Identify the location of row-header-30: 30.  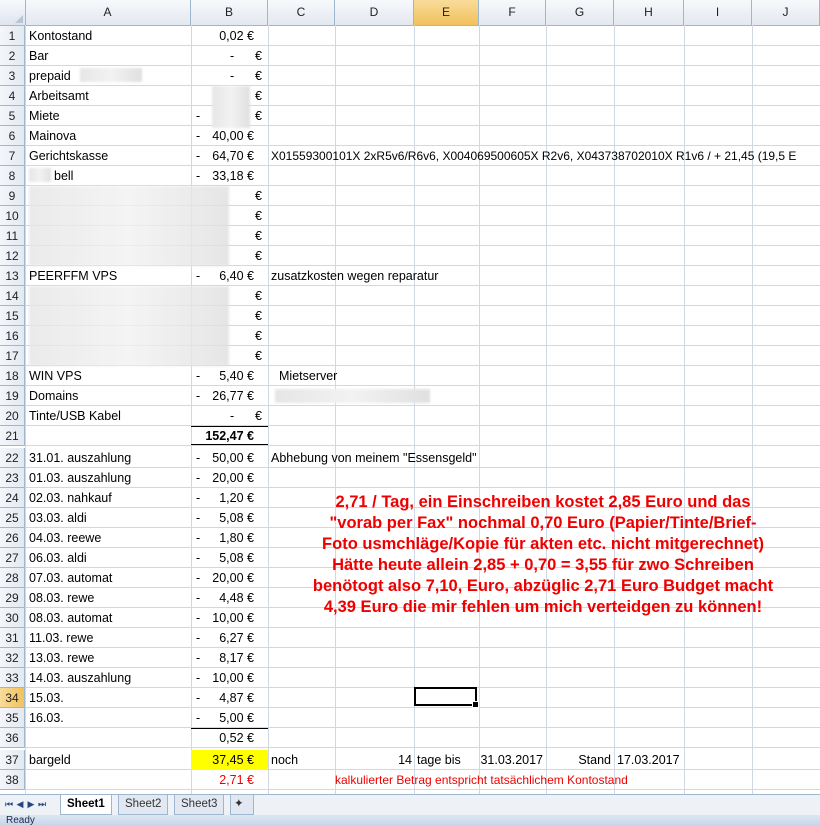
(12, 618).